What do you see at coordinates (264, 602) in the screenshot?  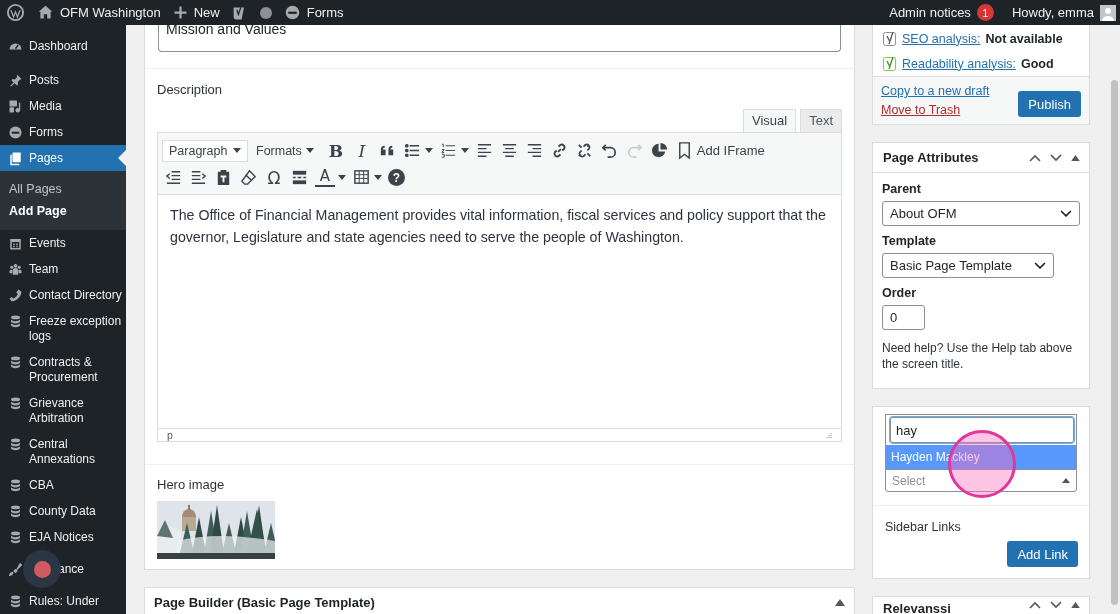 I see `panel-title: Page Builder (Basic Page Template)` at bounding box center [264, 602].